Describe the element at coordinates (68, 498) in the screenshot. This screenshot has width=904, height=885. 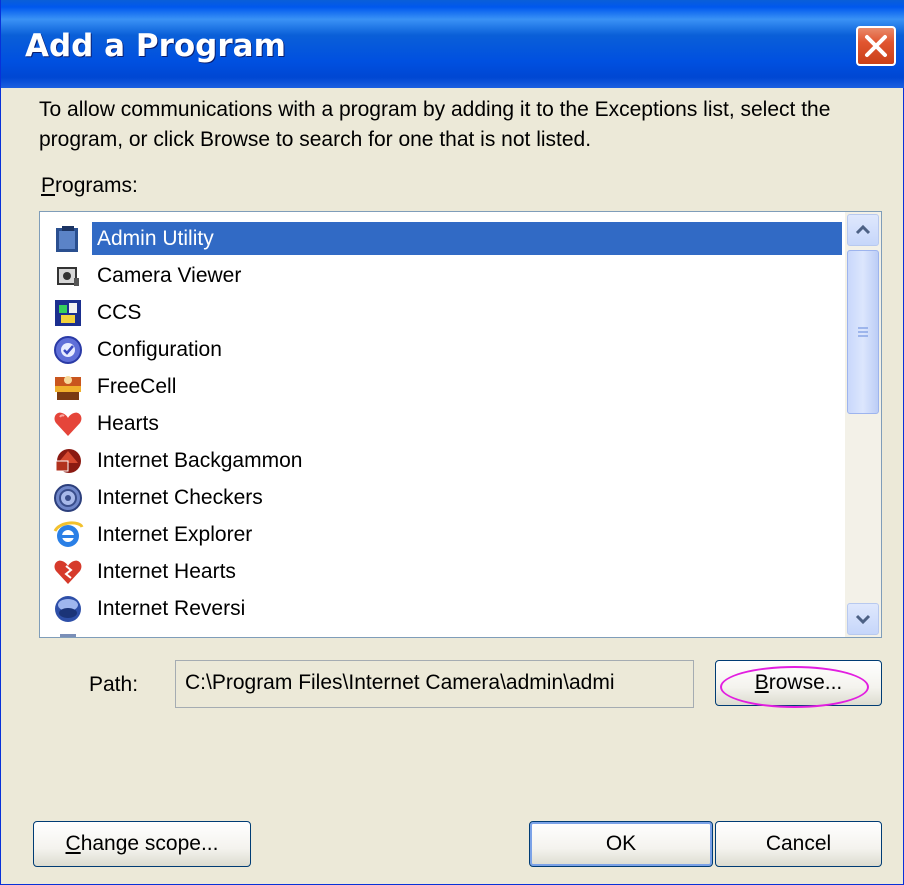
I see `internet-checkers-icon` at that location.